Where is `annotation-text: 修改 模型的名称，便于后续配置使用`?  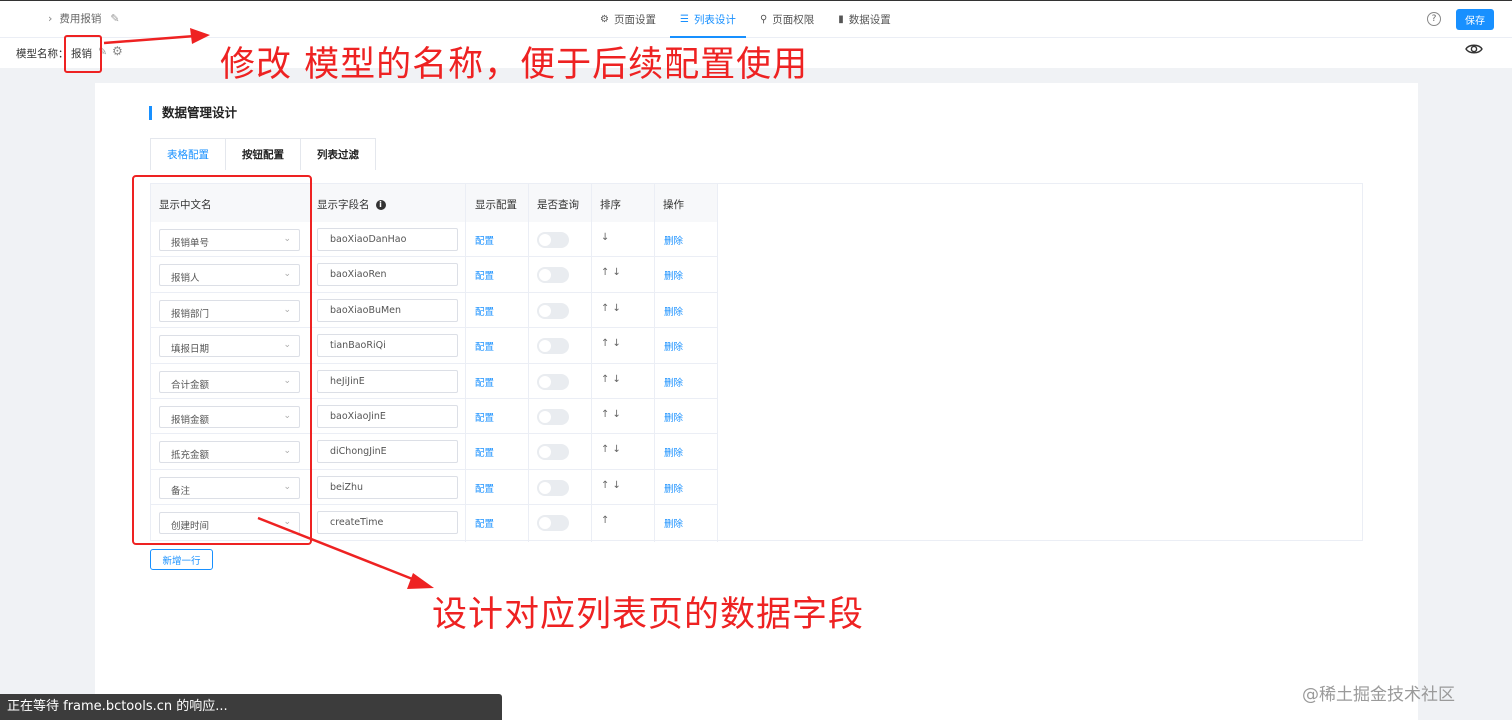
annotation-text: 修改 模型的名称，便于后续配置使用 is located at coordinates (514, 65).